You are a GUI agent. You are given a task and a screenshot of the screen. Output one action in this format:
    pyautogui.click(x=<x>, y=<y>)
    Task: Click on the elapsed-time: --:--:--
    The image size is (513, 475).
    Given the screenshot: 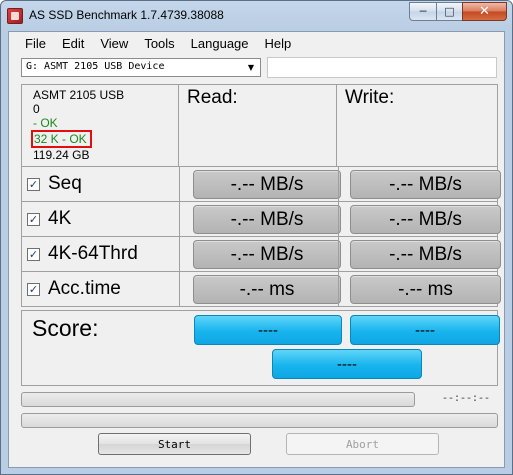 What is the action you would take?
    pyautogui.click(x=466, y=399)
    